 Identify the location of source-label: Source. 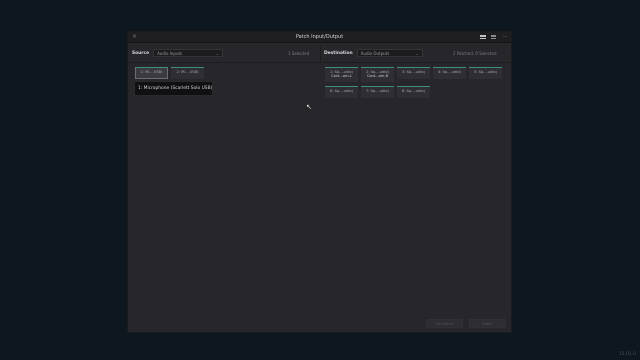
(141, 53).